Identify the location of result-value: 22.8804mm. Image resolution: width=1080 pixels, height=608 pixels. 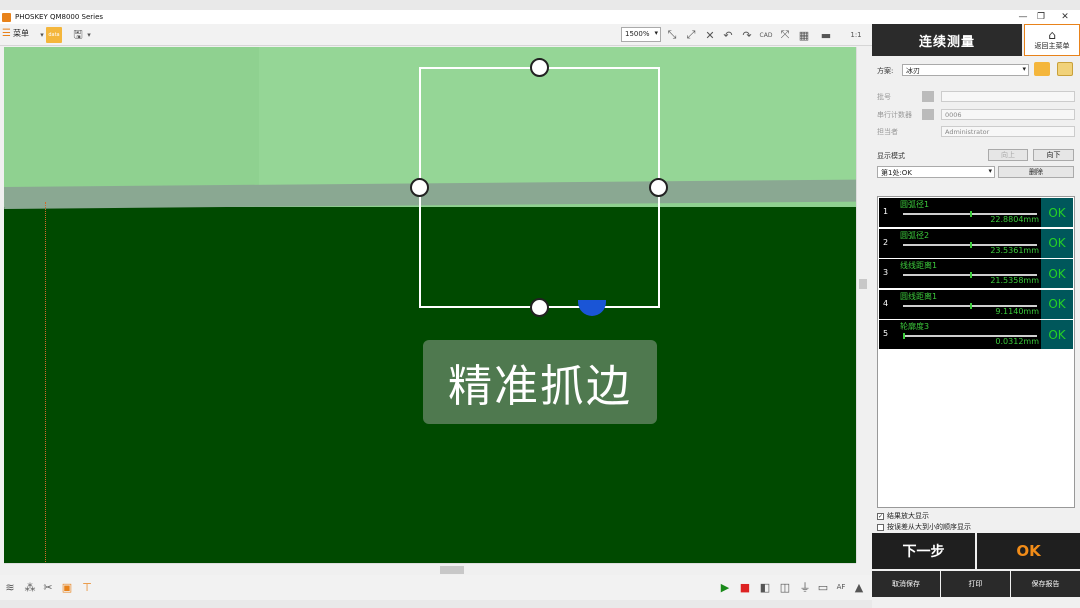
(1014, 219).